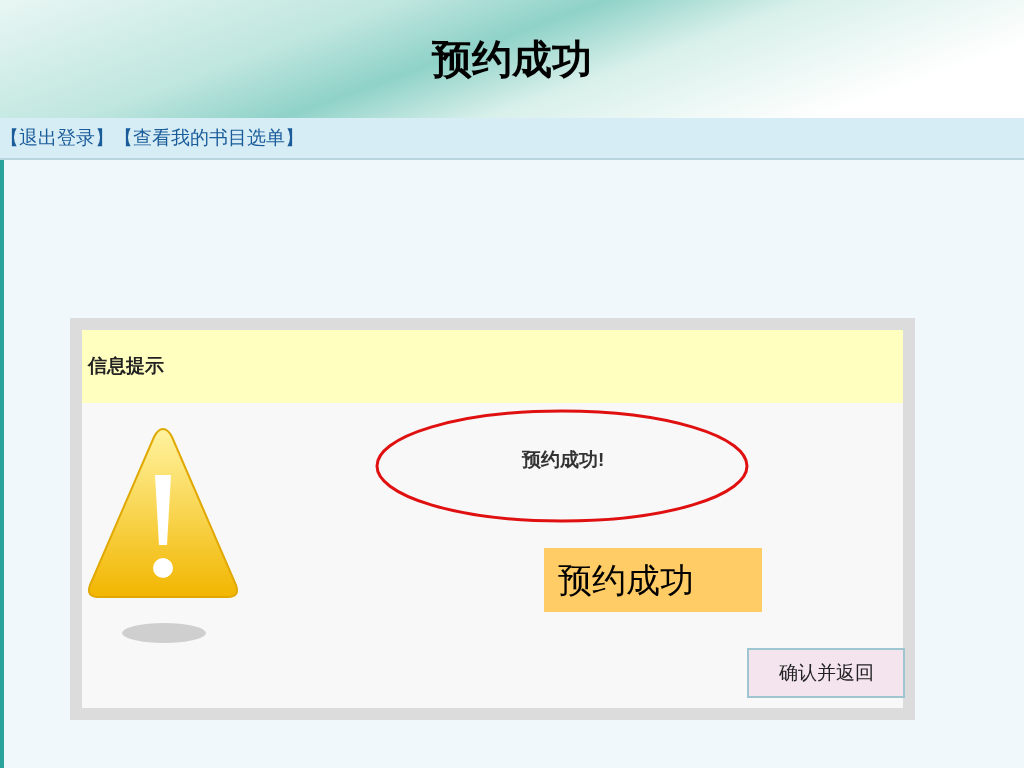 The image size is (1024, 768). Describe the element at coordinates (209, 138) in the screenshot. I see `nav-link: 【查看我的书目选单】` at that location.